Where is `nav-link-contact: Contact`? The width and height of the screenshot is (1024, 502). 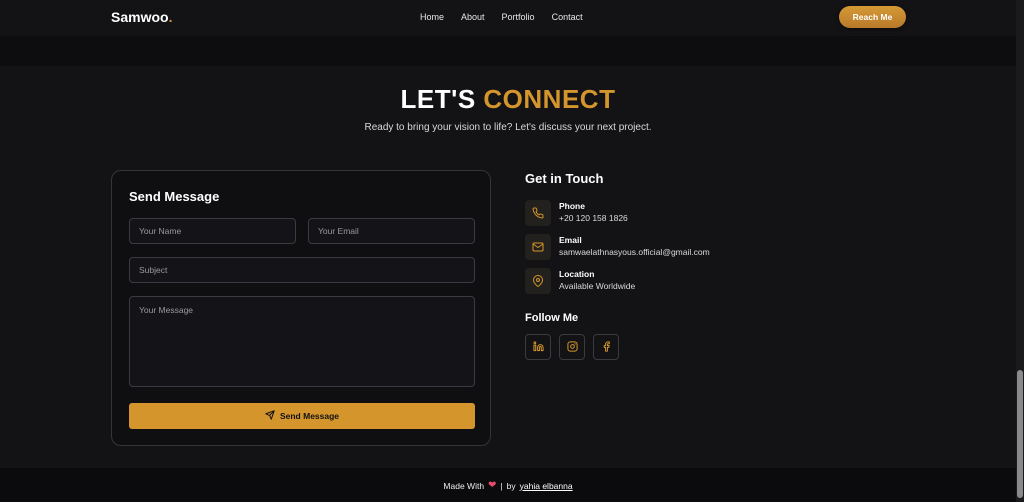 nav-link-contact: Contact is located at coordinates (567, 17).